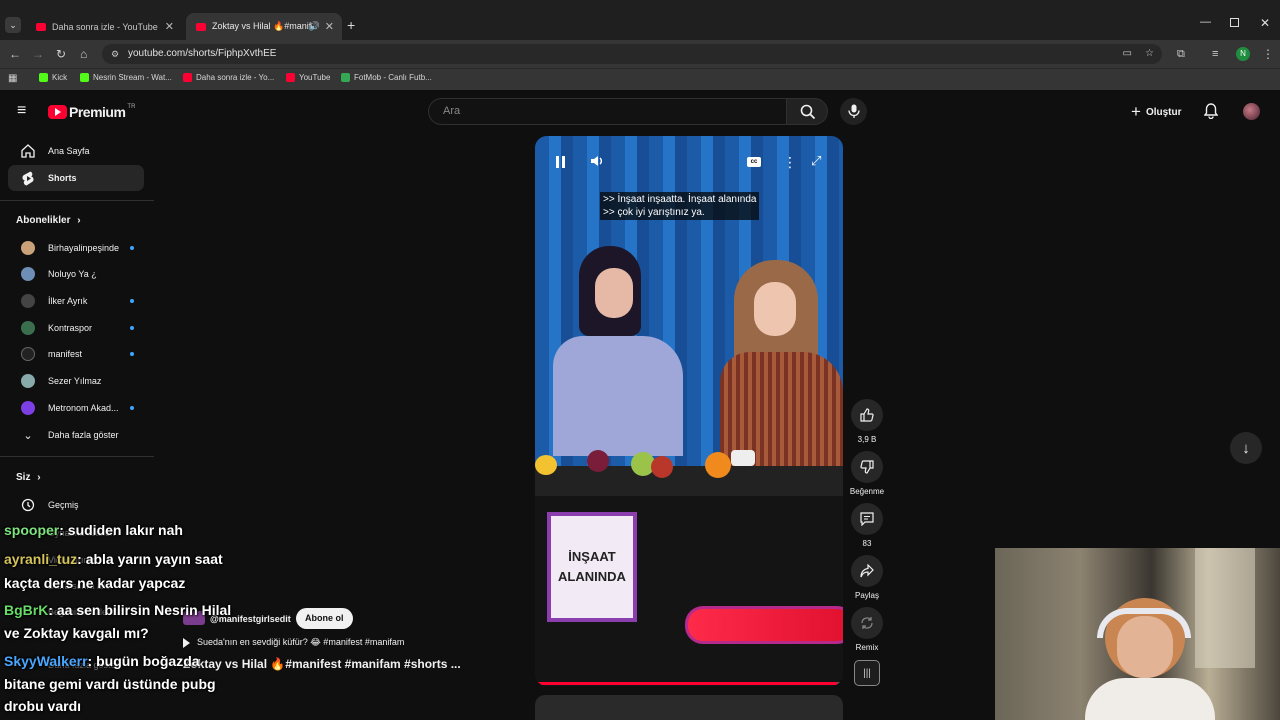  I want to click on bookmark-youtube: YouTube, so click(308, 77).